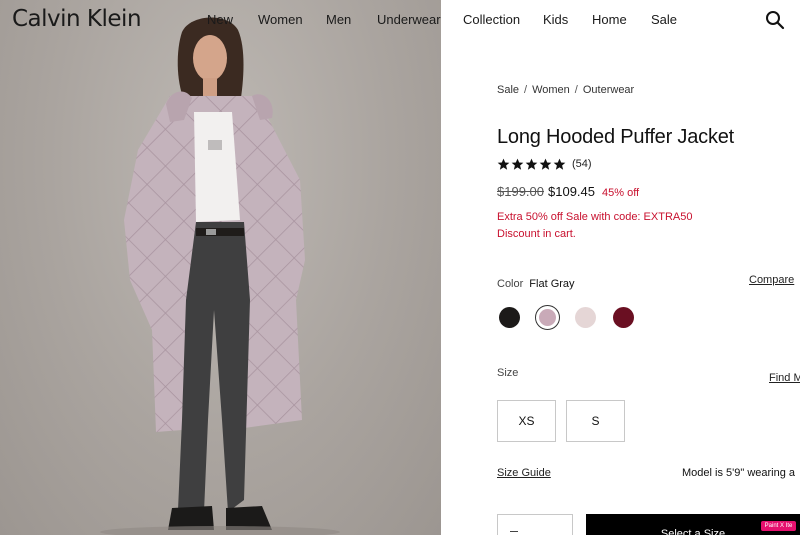  I want to click on color-swatch-light-pink, so click(585, 317).